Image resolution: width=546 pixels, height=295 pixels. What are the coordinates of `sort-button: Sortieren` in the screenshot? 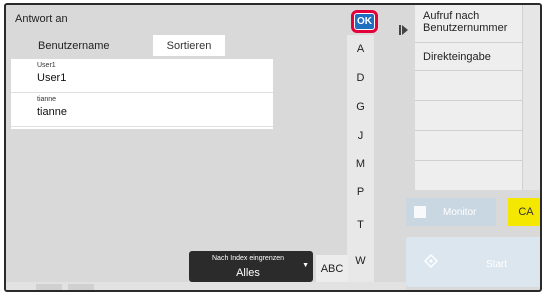 It's located at (189, 45).